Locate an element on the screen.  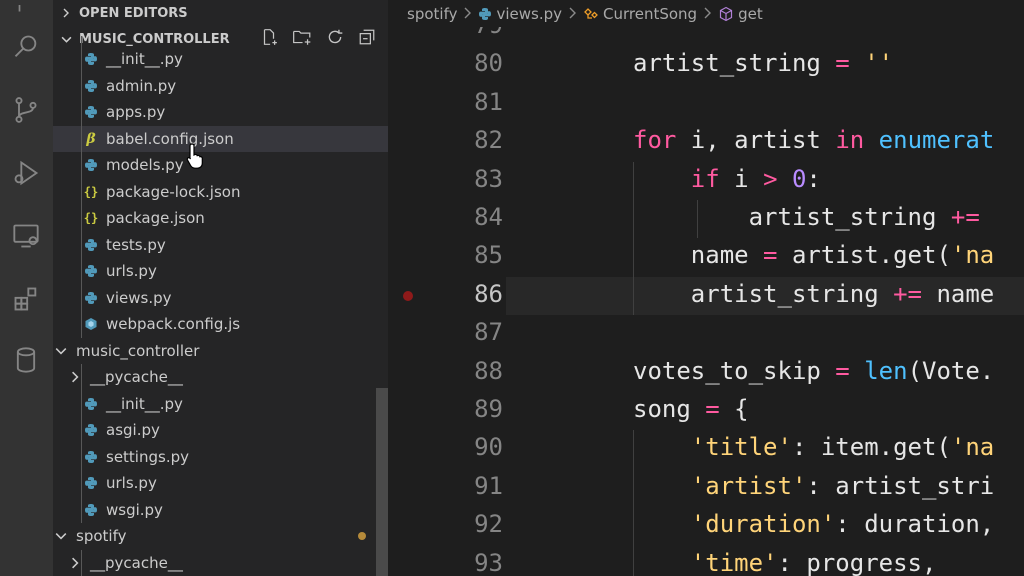
breadcrumb: spotify views.py CurrentSong get is located at coordinates (706, 13).